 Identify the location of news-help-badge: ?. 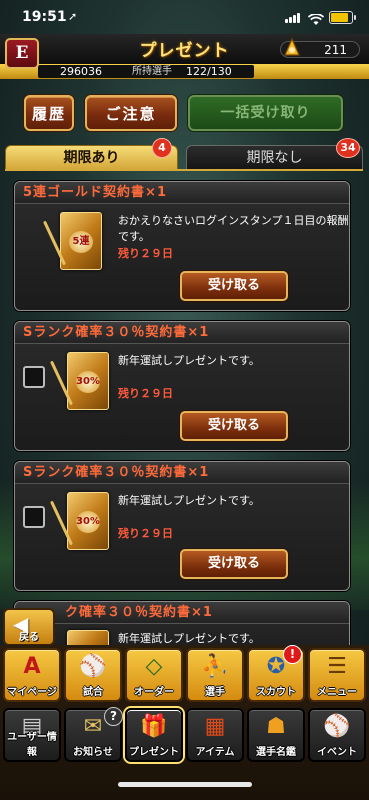
(113, 716).